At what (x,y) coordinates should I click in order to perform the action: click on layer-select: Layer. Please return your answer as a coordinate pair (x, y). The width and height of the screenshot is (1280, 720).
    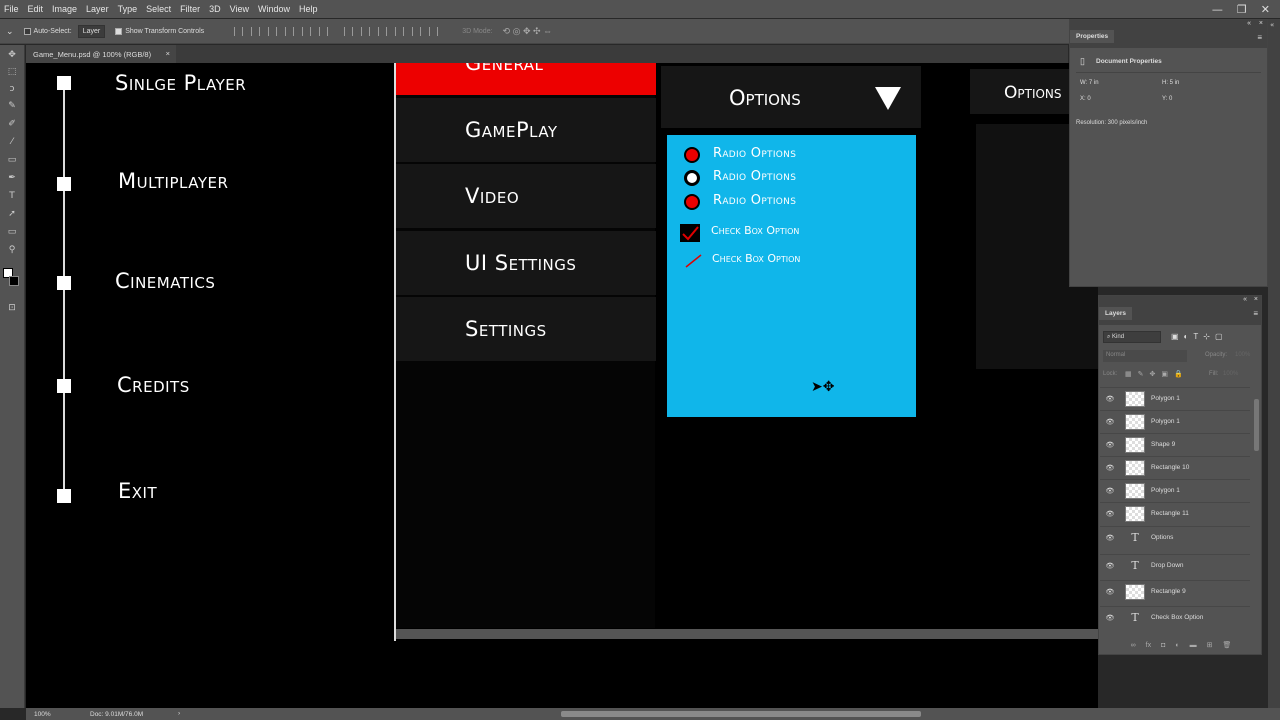
    Looking at the image, I should click on (91, 31).